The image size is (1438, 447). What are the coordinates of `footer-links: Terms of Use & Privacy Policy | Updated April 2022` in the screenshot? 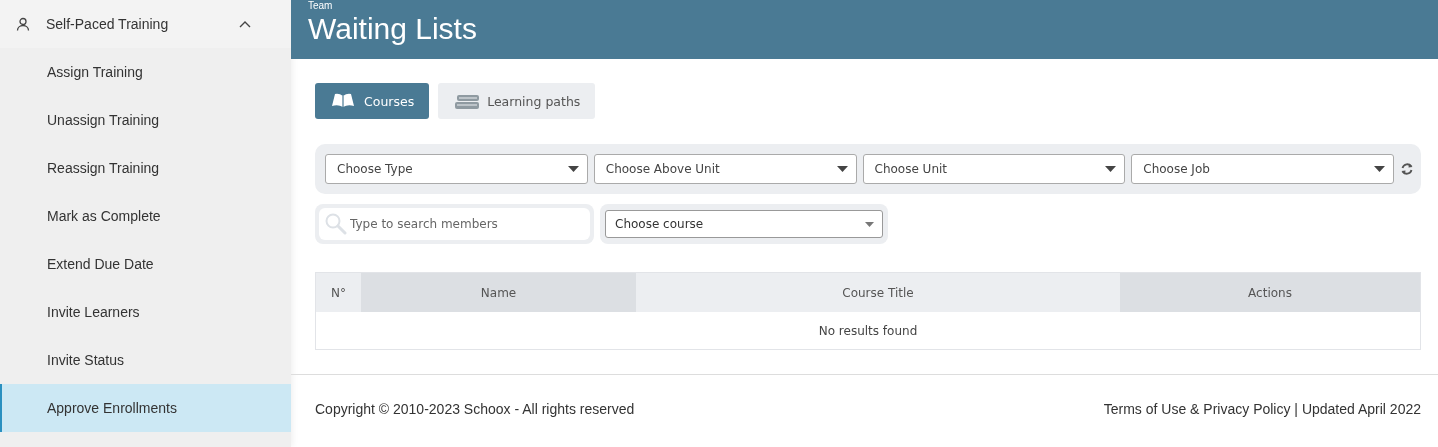 It's located at (1262, 409).